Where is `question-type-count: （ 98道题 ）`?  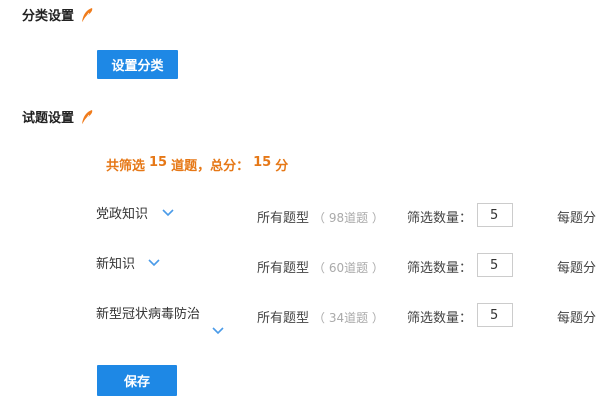
question-type-count: （ 98道题 ） is located at coordinates (348, 218).